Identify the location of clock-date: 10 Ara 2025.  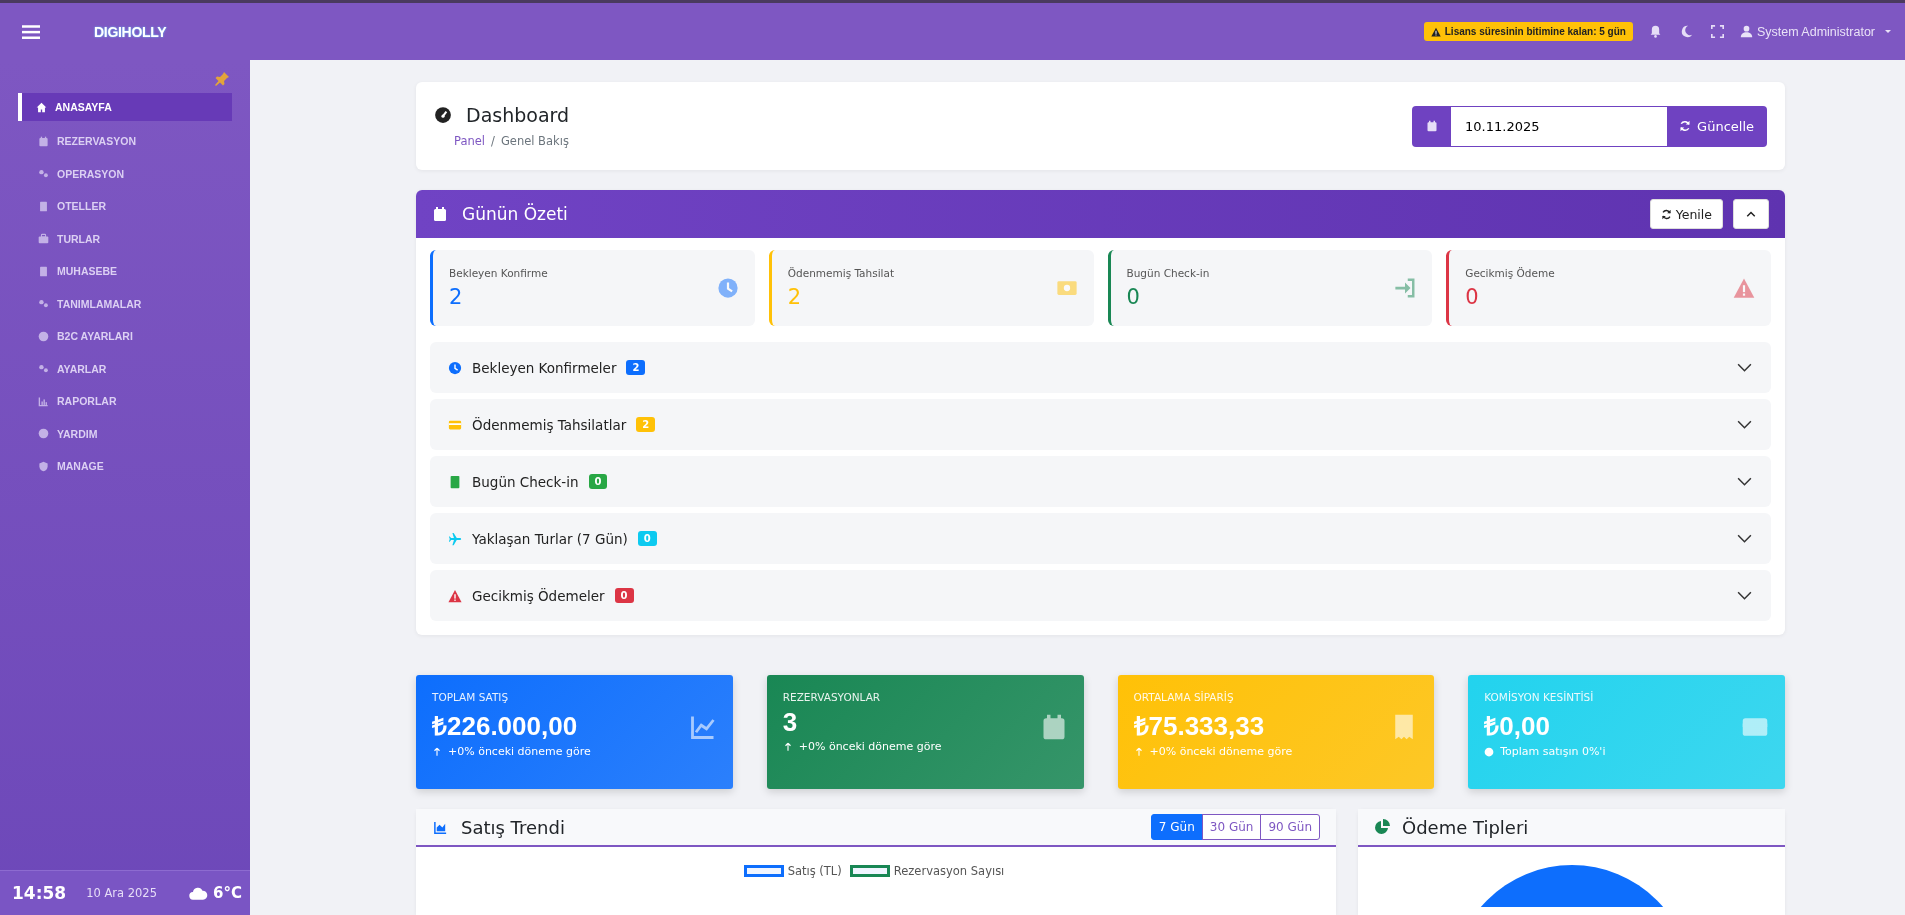
(121, 893).